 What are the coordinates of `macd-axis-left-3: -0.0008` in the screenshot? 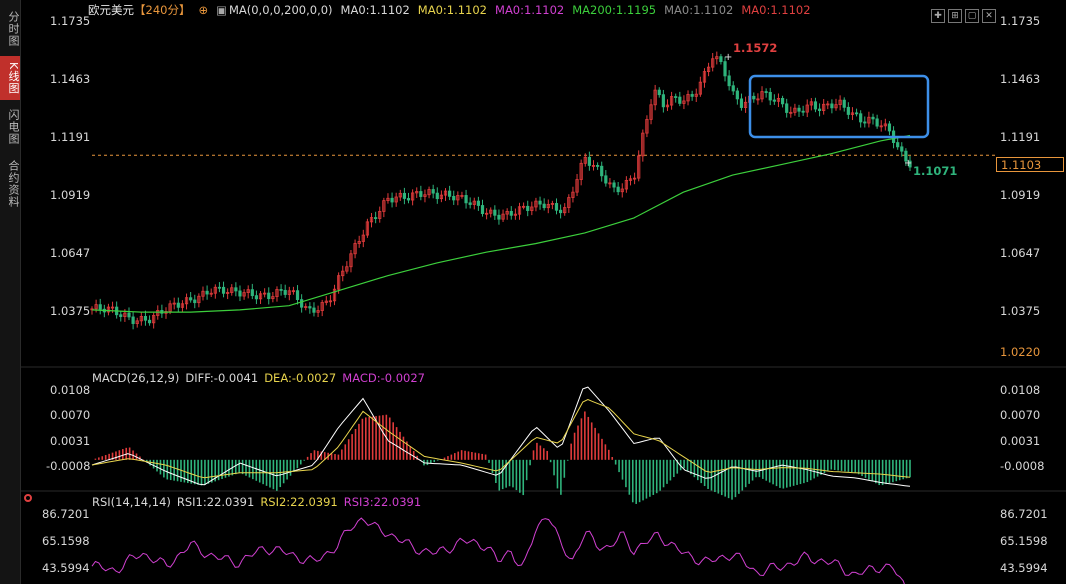 It's located at (68, 466).